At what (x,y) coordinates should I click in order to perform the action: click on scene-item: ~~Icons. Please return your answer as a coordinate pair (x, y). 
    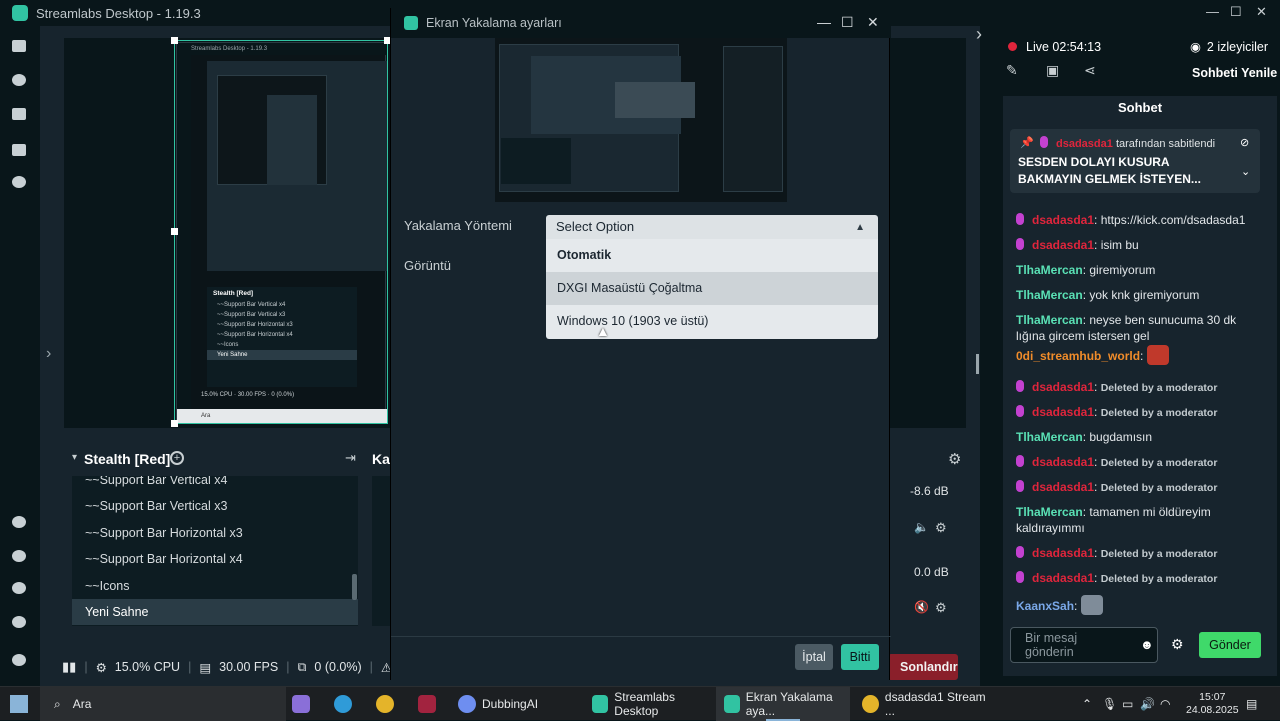
    Looking at the image, I should click on (215, 586).